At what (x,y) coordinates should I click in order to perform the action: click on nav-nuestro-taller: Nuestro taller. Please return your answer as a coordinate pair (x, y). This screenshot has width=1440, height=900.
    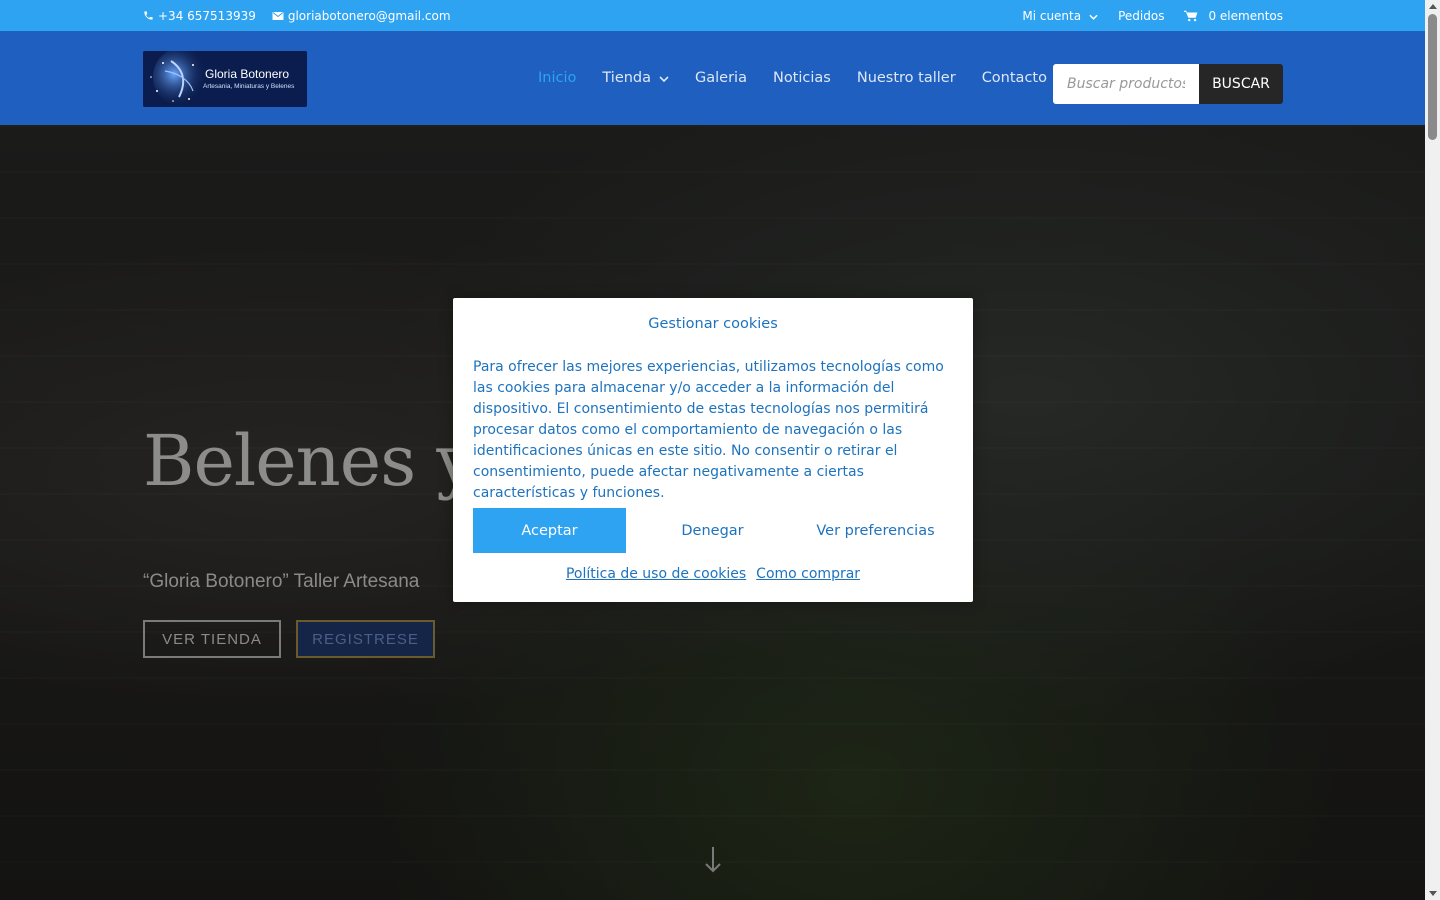
    Looking at the image, I should click on (906, 78).